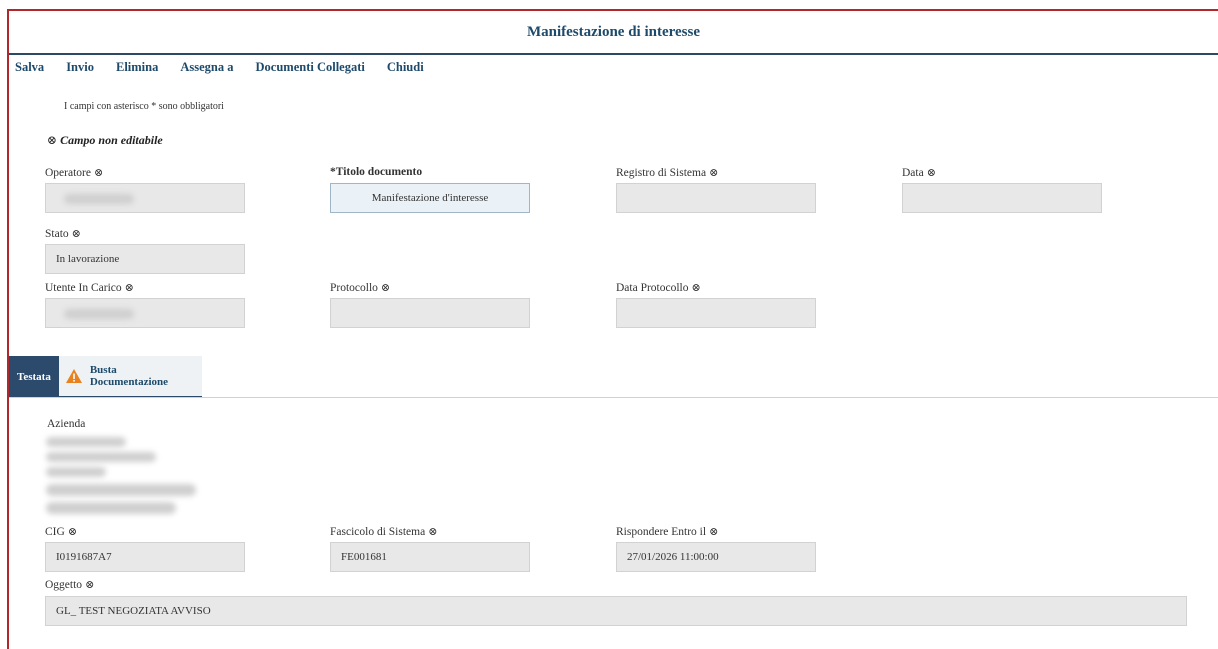 This screenshot has height=649, width=1218. I want to click on fascicolo-field: FE001681, so click(430, 557).